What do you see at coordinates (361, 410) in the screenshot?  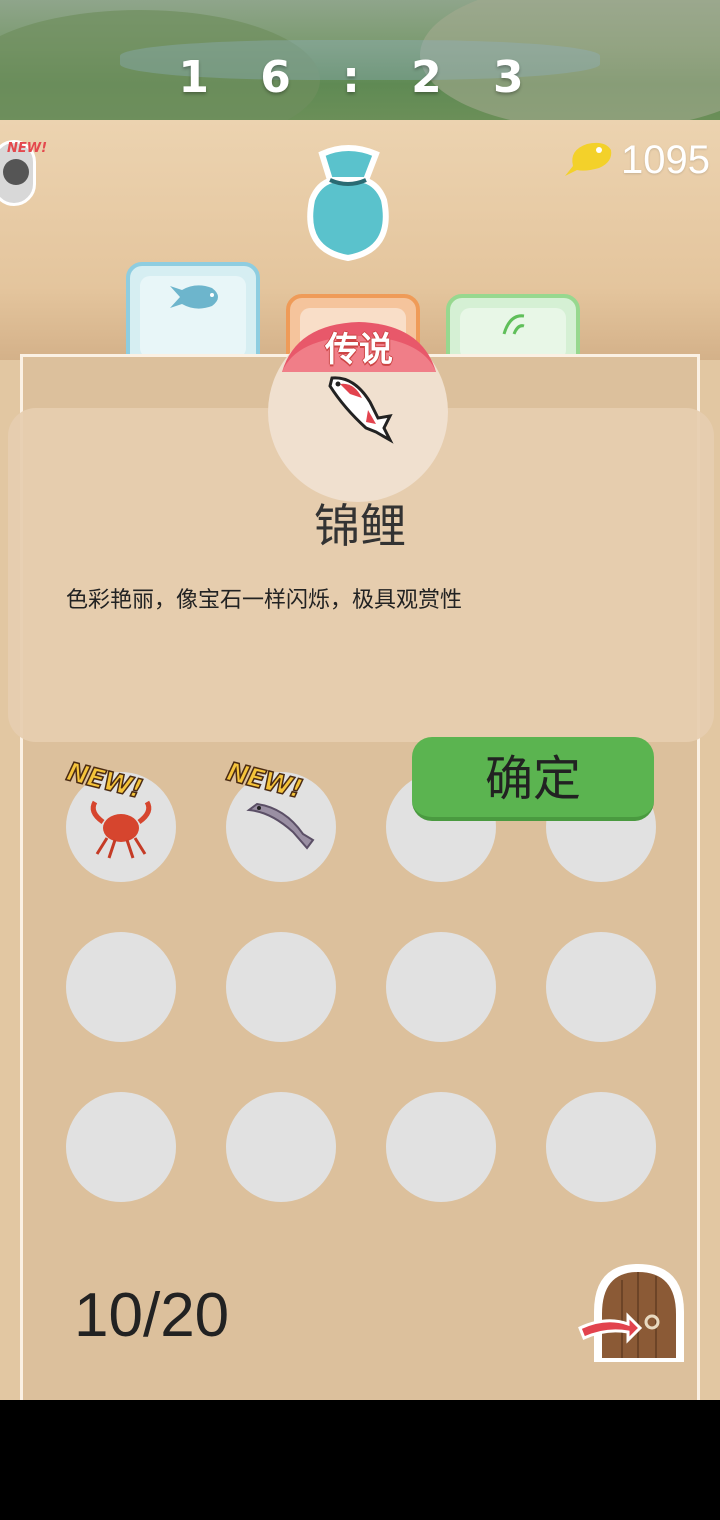 I see `koi-fish-icon` at bounding box center [361, 410].